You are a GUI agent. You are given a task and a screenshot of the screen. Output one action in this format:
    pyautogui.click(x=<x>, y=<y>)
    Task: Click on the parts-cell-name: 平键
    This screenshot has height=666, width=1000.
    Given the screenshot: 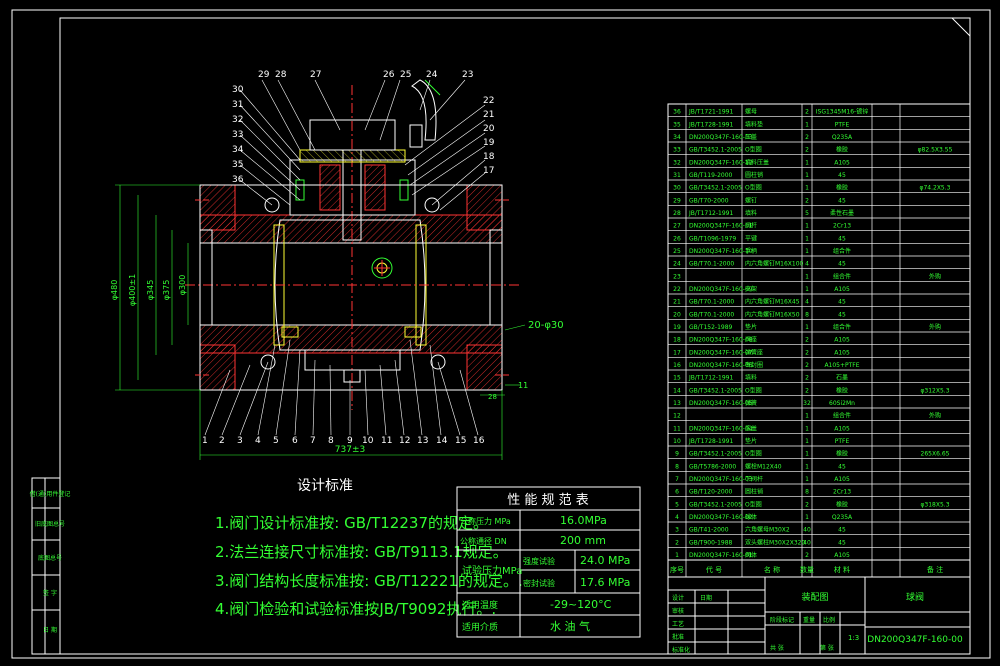 What is the action you would take?
    pyautogui.click(x=751, y=238)
    